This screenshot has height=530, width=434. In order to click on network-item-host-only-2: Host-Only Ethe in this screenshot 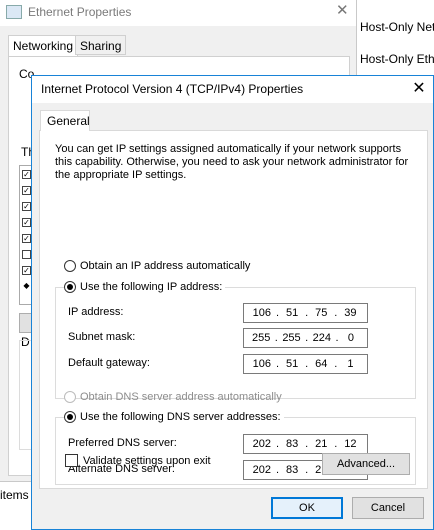, I will do `click(397, 59)`.